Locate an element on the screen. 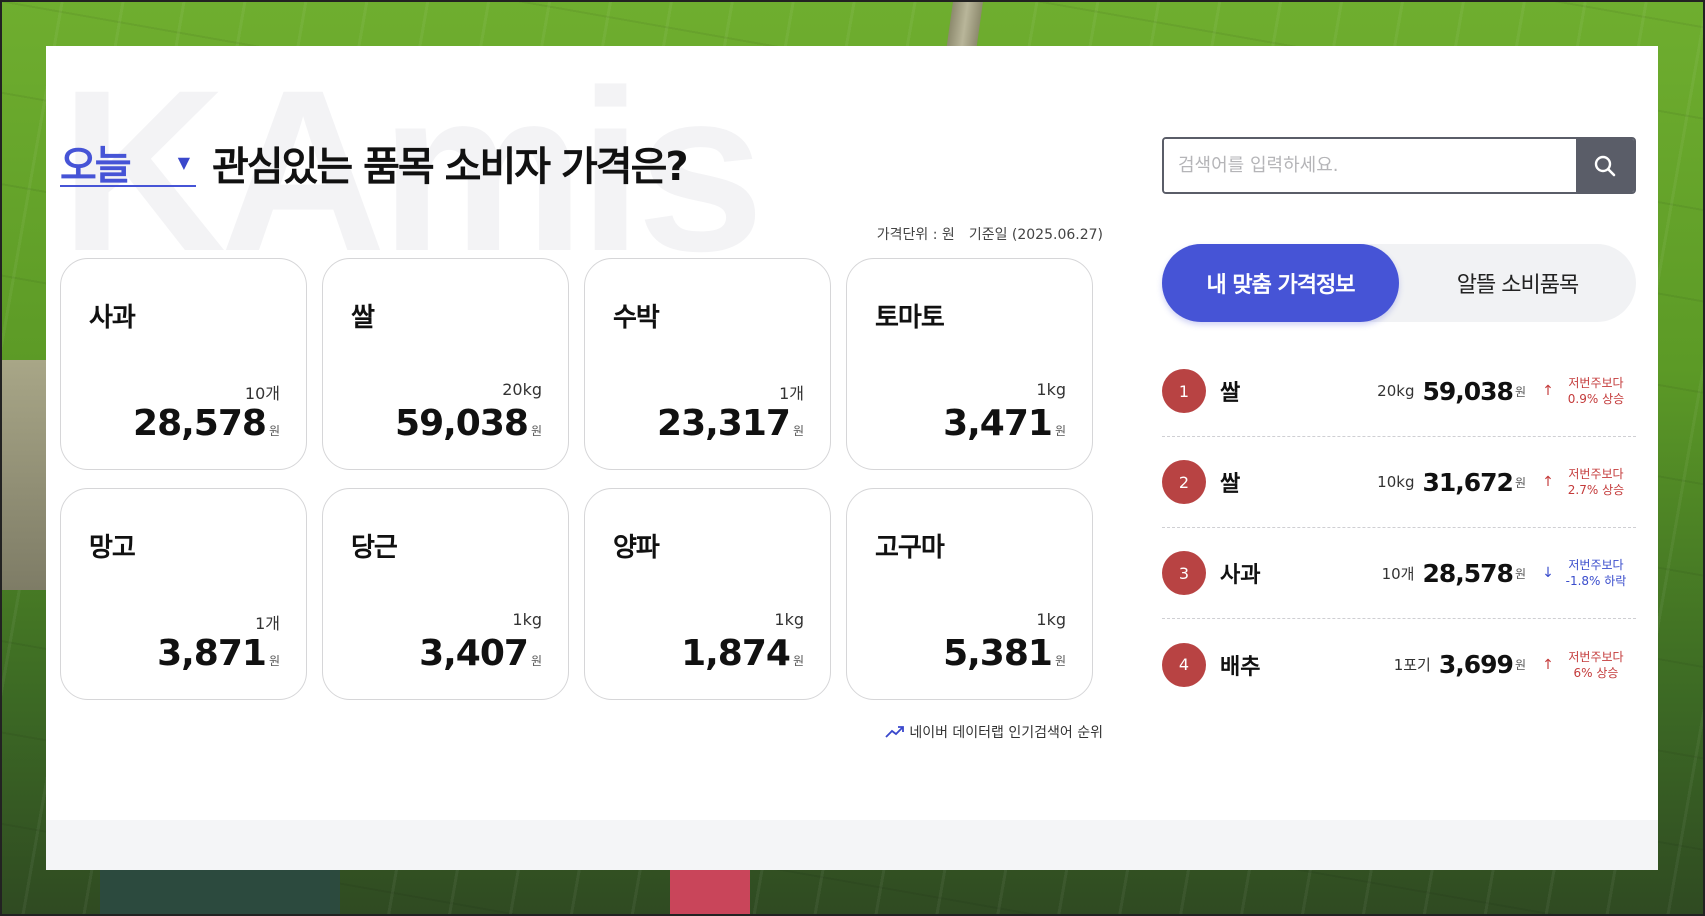 Image resolution: width=1705 pixels, height=916 pixels. ranking-item: 1 쌀 20kg 59,038 원 ↑ 저번주보다 0.9% 상승 is located at coordinates (1399, 391).